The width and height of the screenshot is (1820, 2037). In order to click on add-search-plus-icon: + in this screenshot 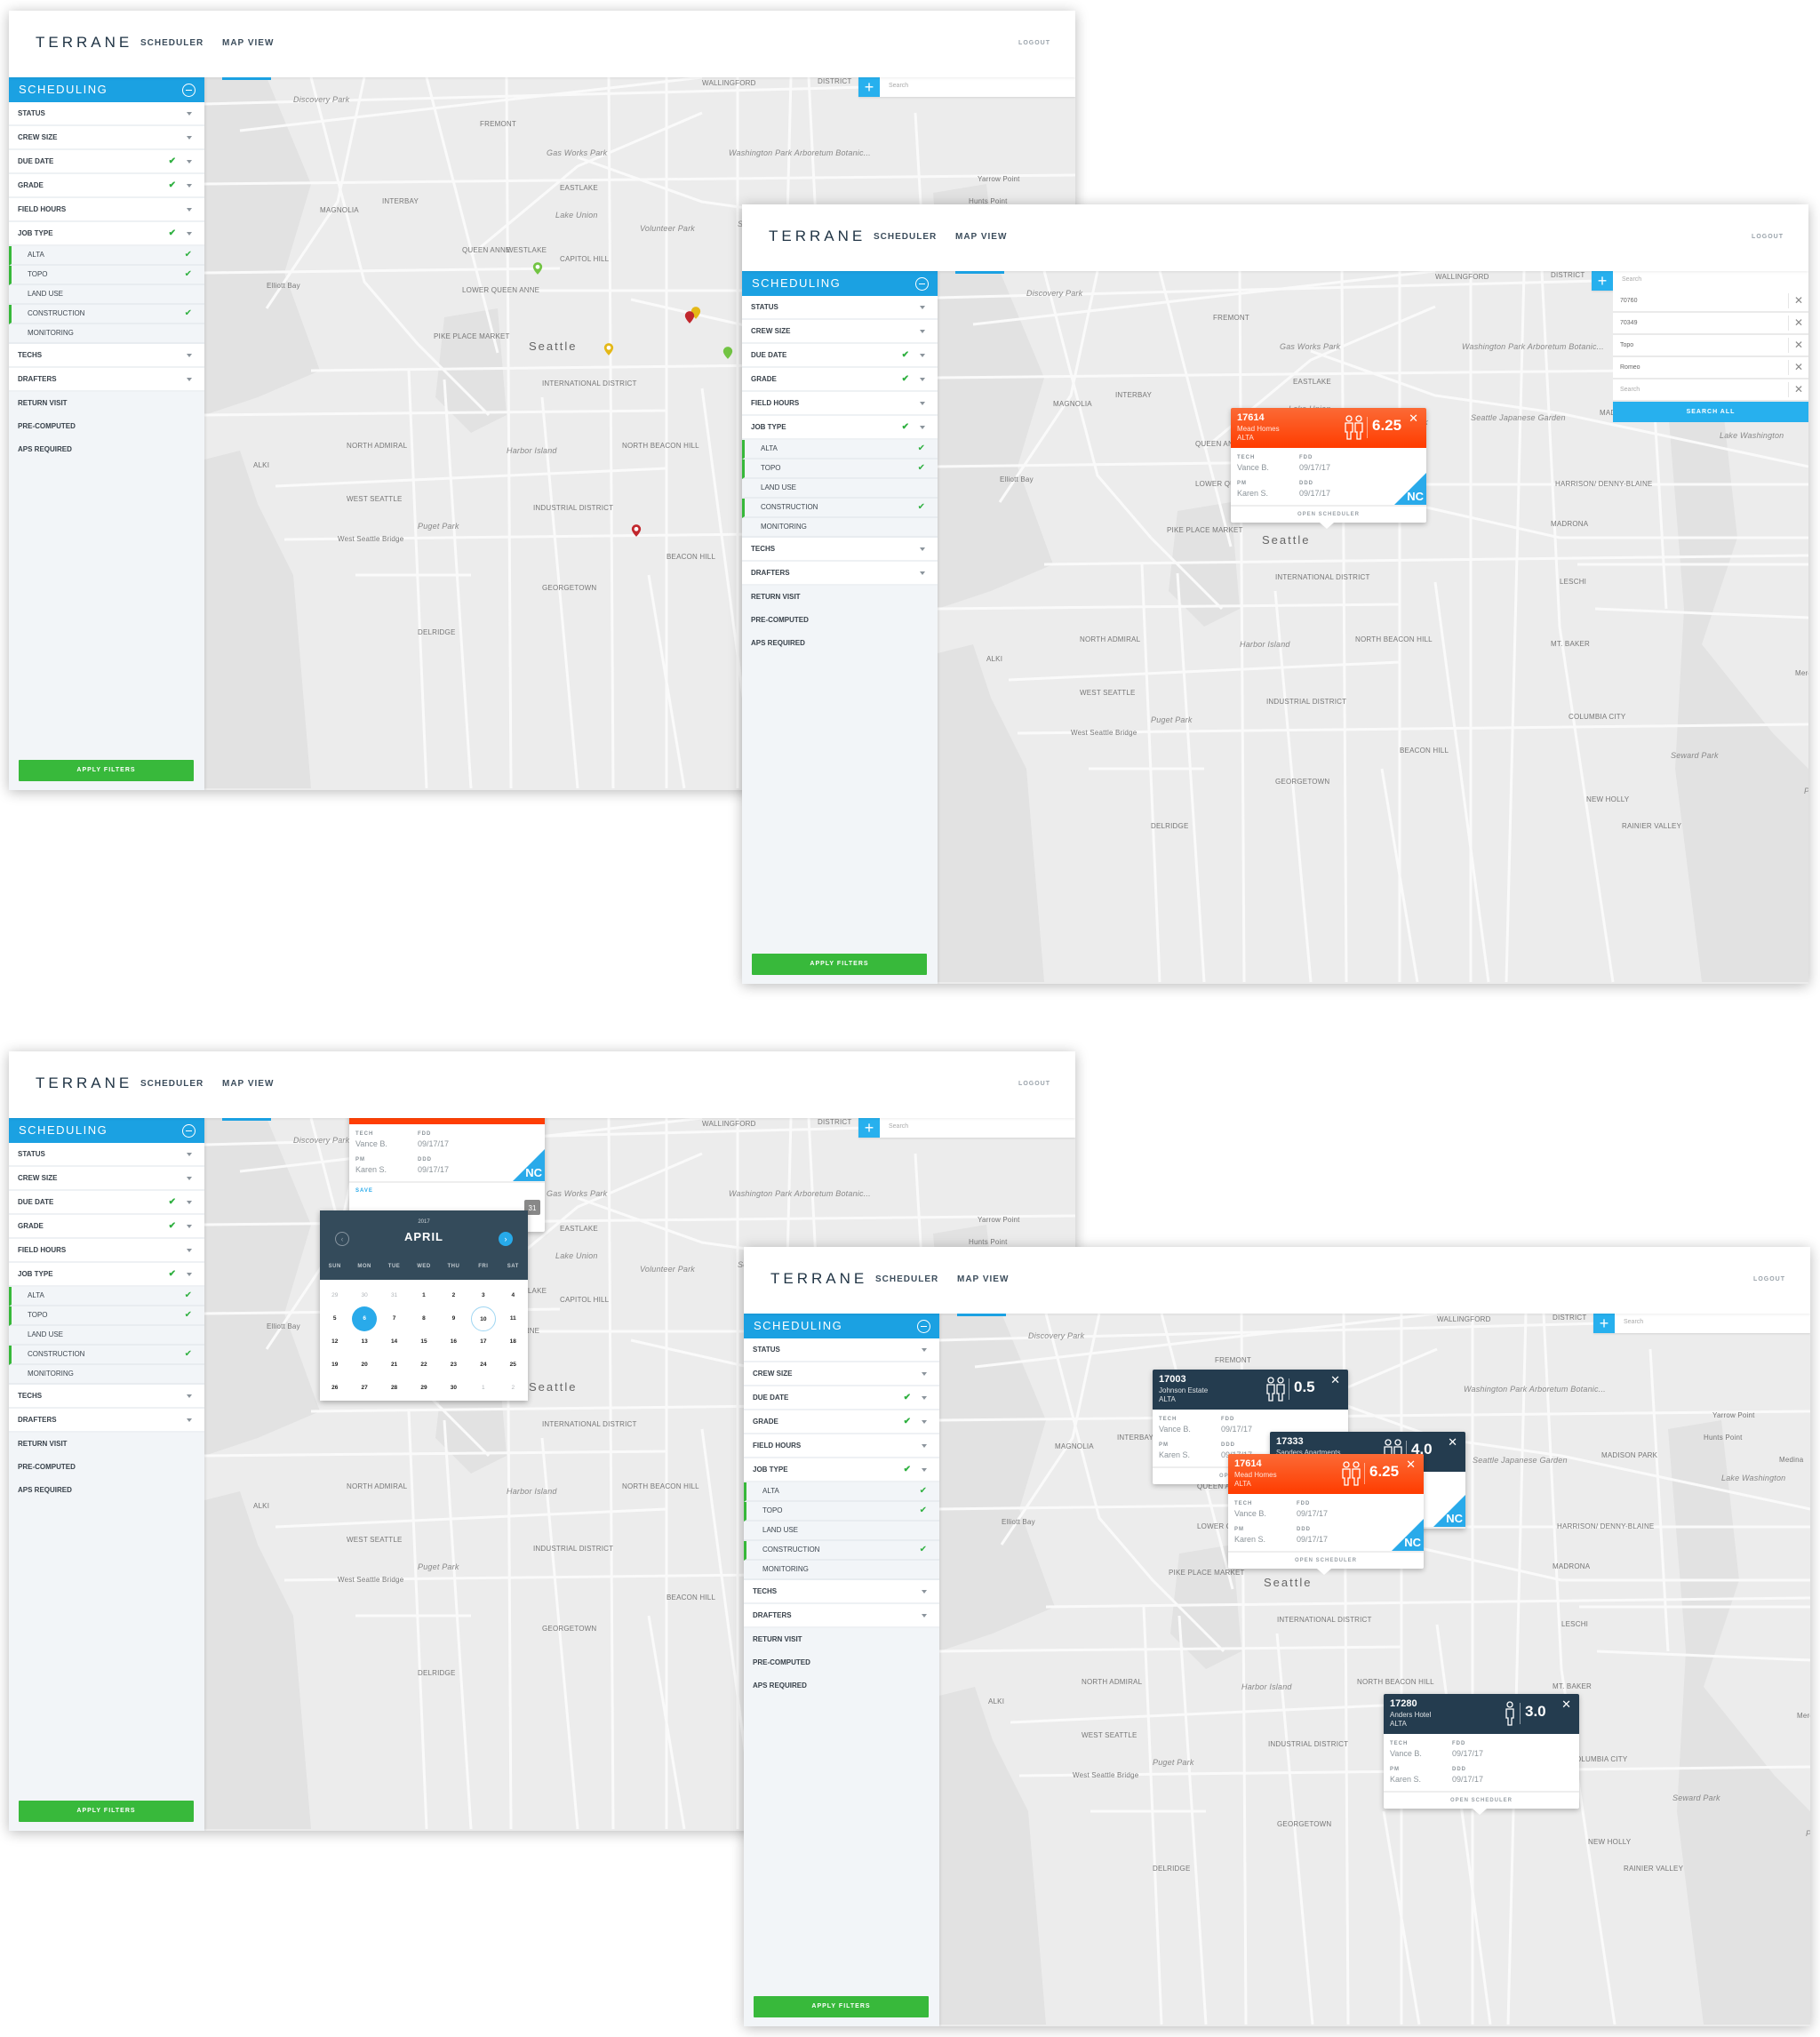, I will do `click(869, 87)`.